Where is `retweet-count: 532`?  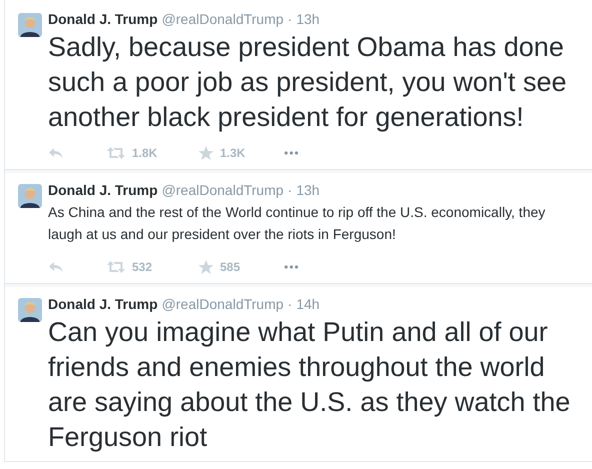 retweet-count: 532 is located at coordinates (142, 267).